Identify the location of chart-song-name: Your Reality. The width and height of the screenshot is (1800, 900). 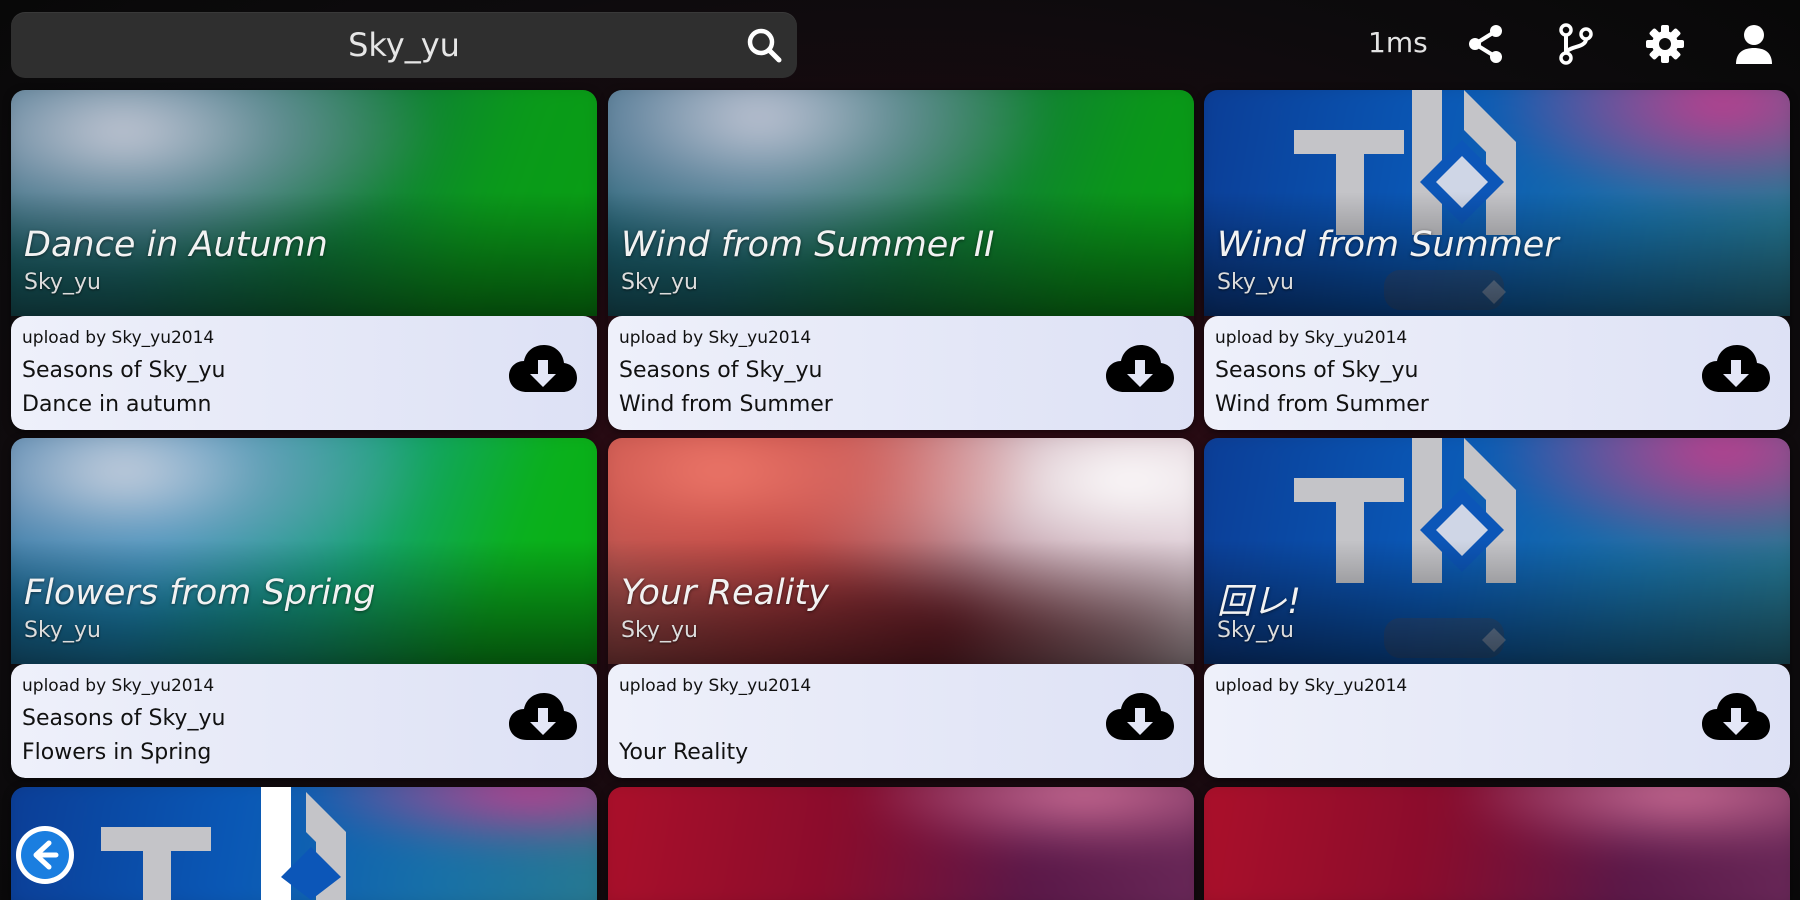
(684, 752).